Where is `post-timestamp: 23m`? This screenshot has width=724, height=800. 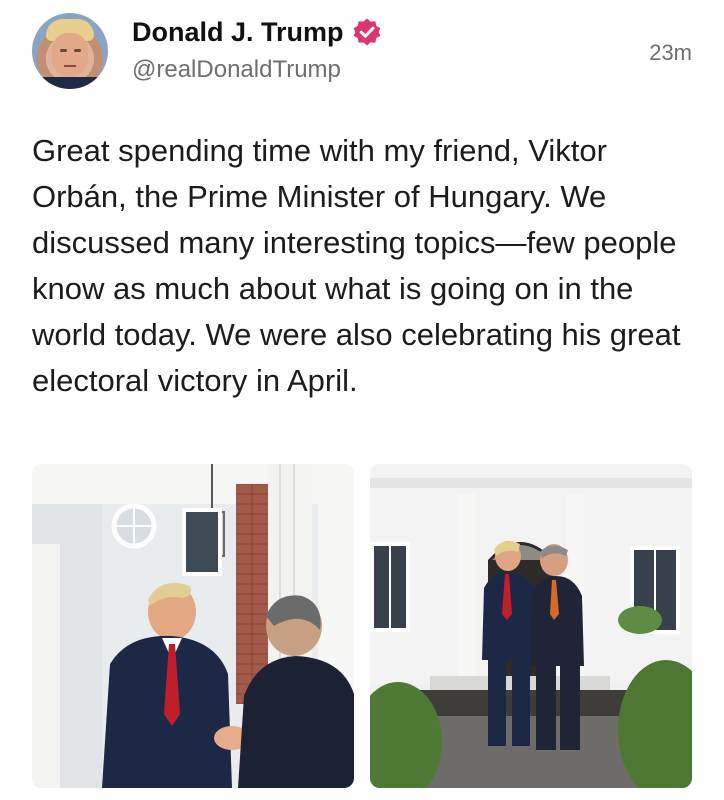
post-timestamp: 23m is located at coordinates (670, 53).